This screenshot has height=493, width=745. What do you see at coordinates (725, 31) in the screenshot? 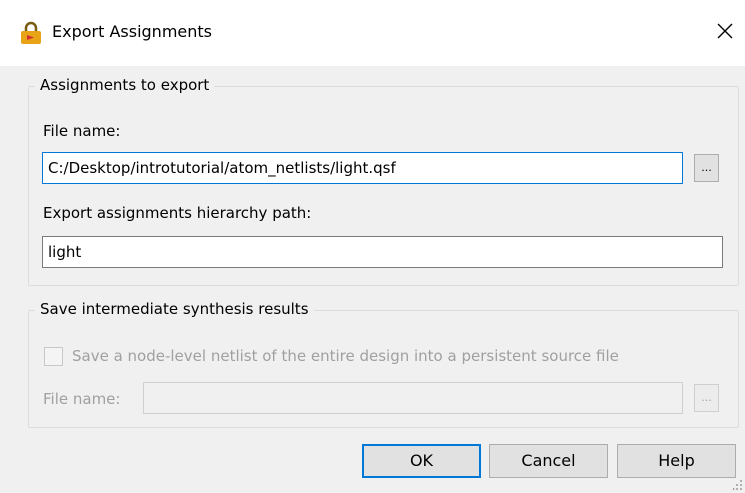
I see `close-icon` at bounding box center [725, 31].